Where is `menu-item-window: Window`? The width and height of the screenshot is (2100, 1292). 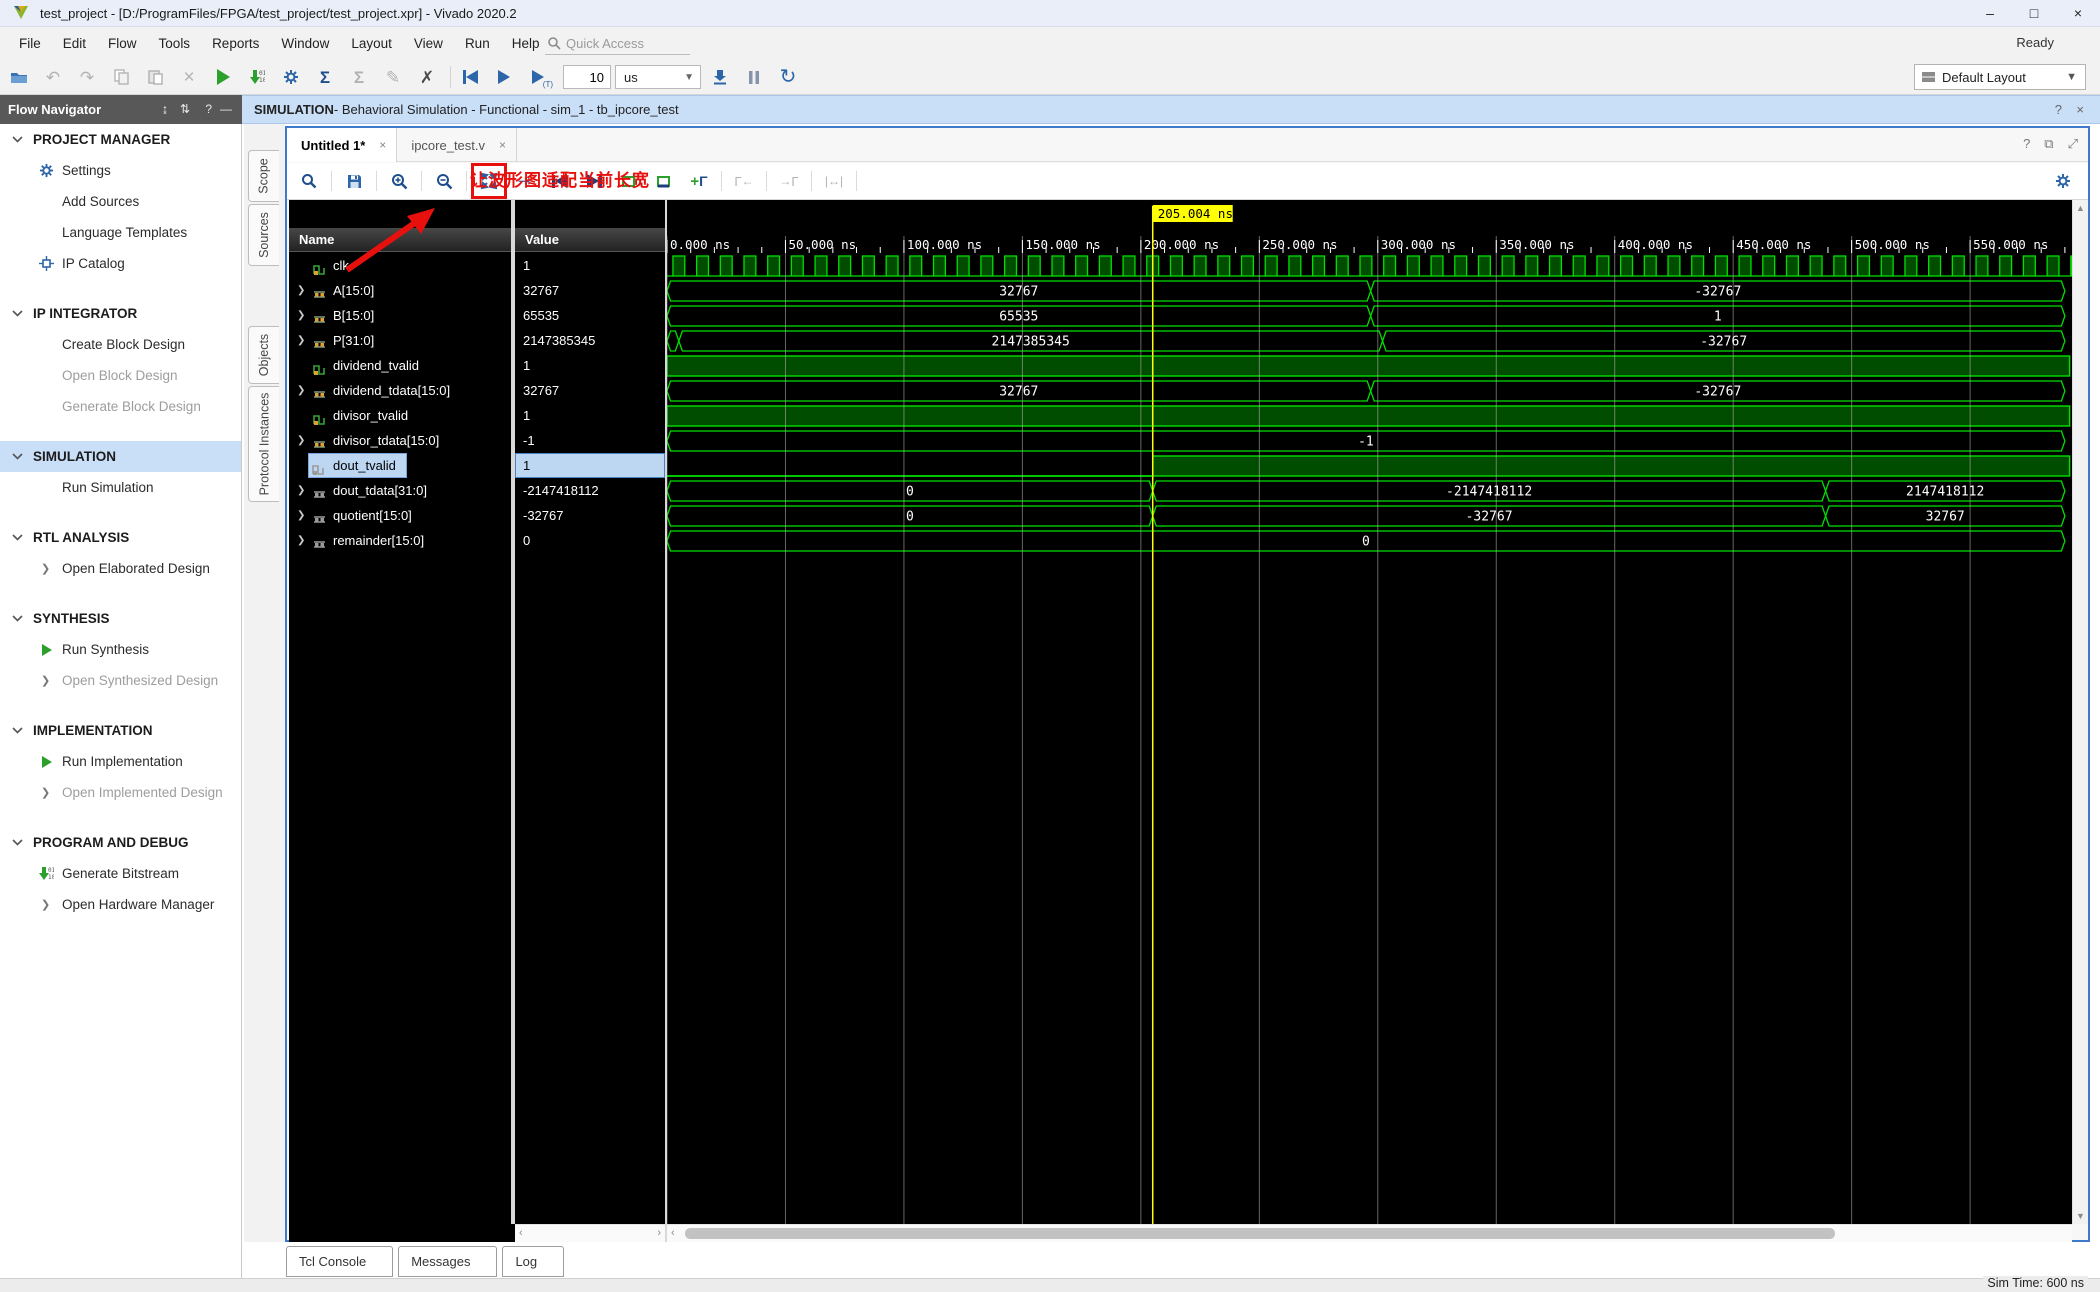
menu-item-window: Window is located at coordinates (305, 43).